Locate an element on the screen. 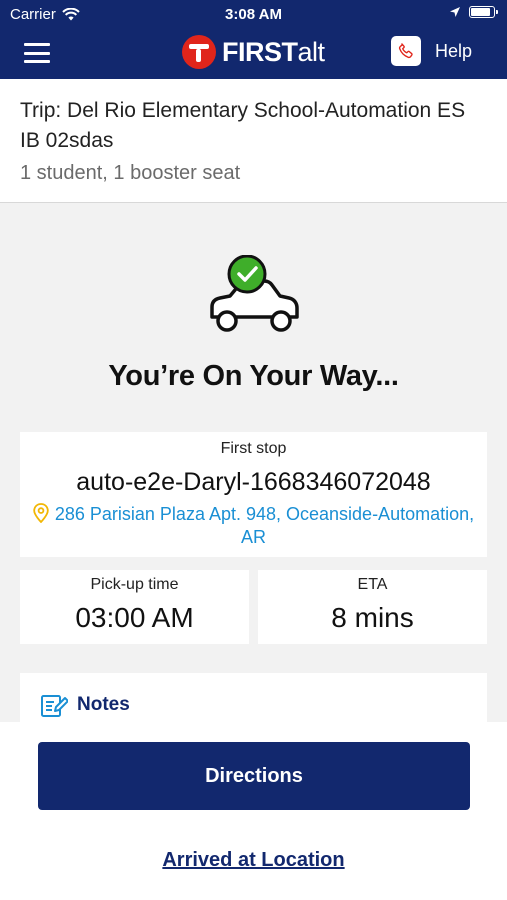 Image resolution: width=507 pixels, height=900 pixels. brand-wordmark: FIRSTalt is located at coordinates (273, 52).